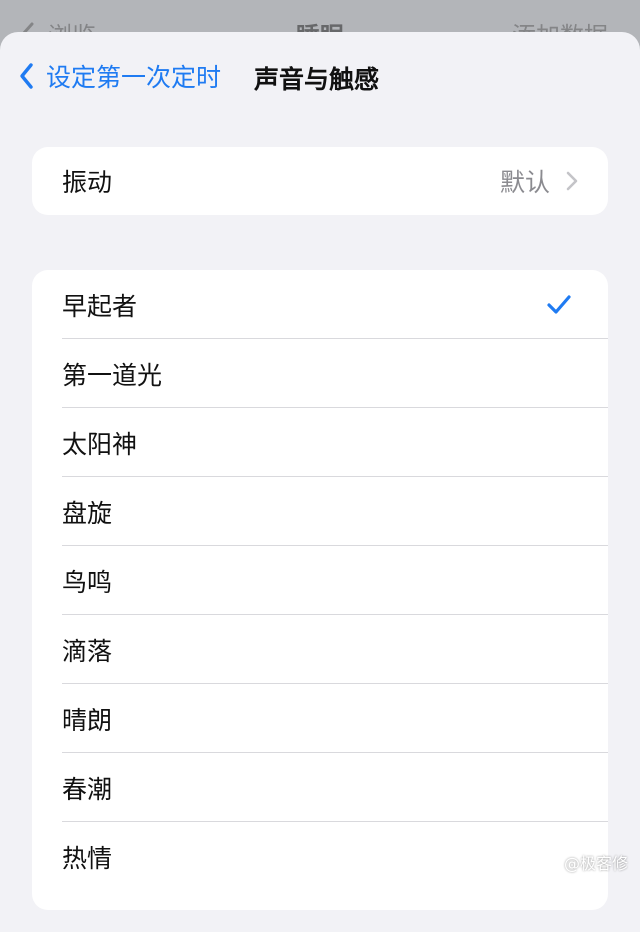  Describe the element at coordinates (572, 181) in the screenshot. I see `chevron-right-icon` at that location.